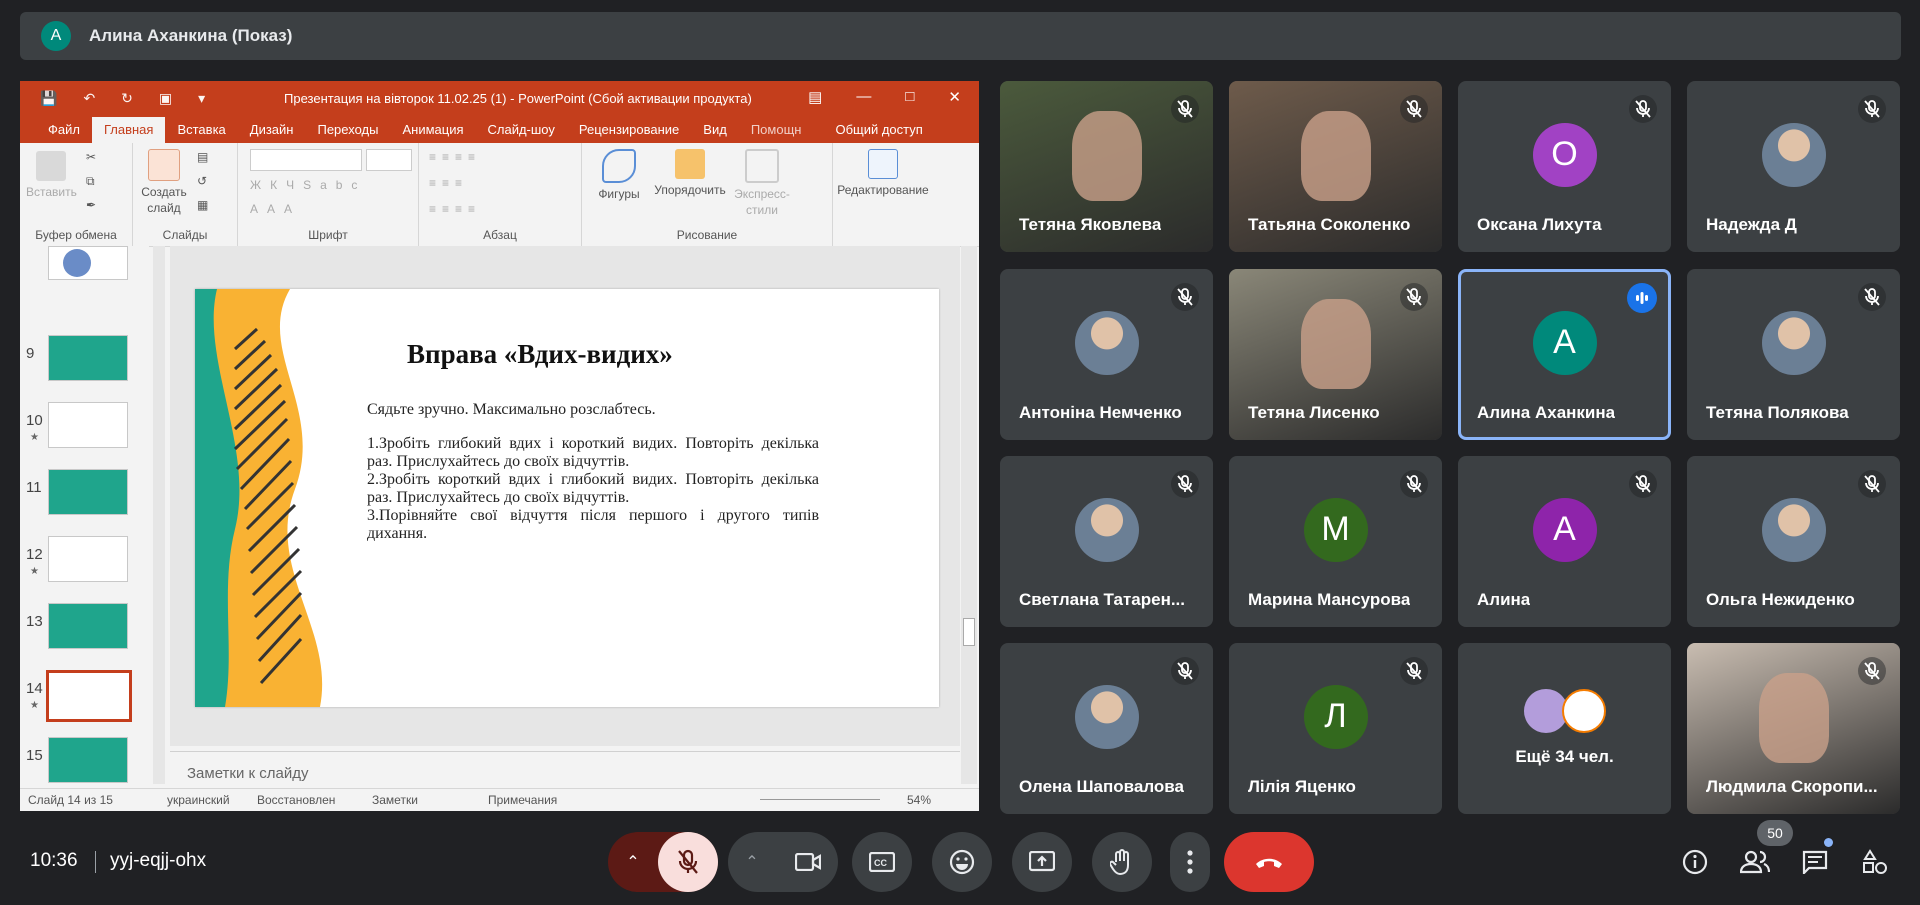 This screenshot has width=1920, height=905. What do you see at coordinates (165, 98) in the screenshot?
I see `present-icon: ▣` at bounding box center [165, 98].